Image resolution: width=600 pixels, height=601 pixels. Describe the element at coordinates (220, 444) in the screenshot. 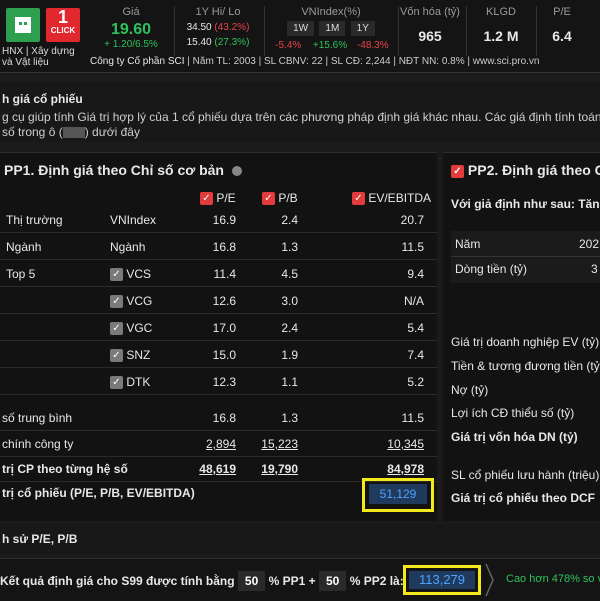

I see `cell-pe: 2,894` at that location.